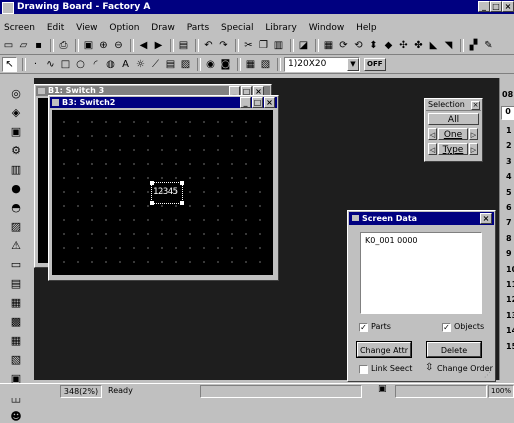 The image size is (514, 423). I want to click on undo-icon: ↶, so click(208, 45).